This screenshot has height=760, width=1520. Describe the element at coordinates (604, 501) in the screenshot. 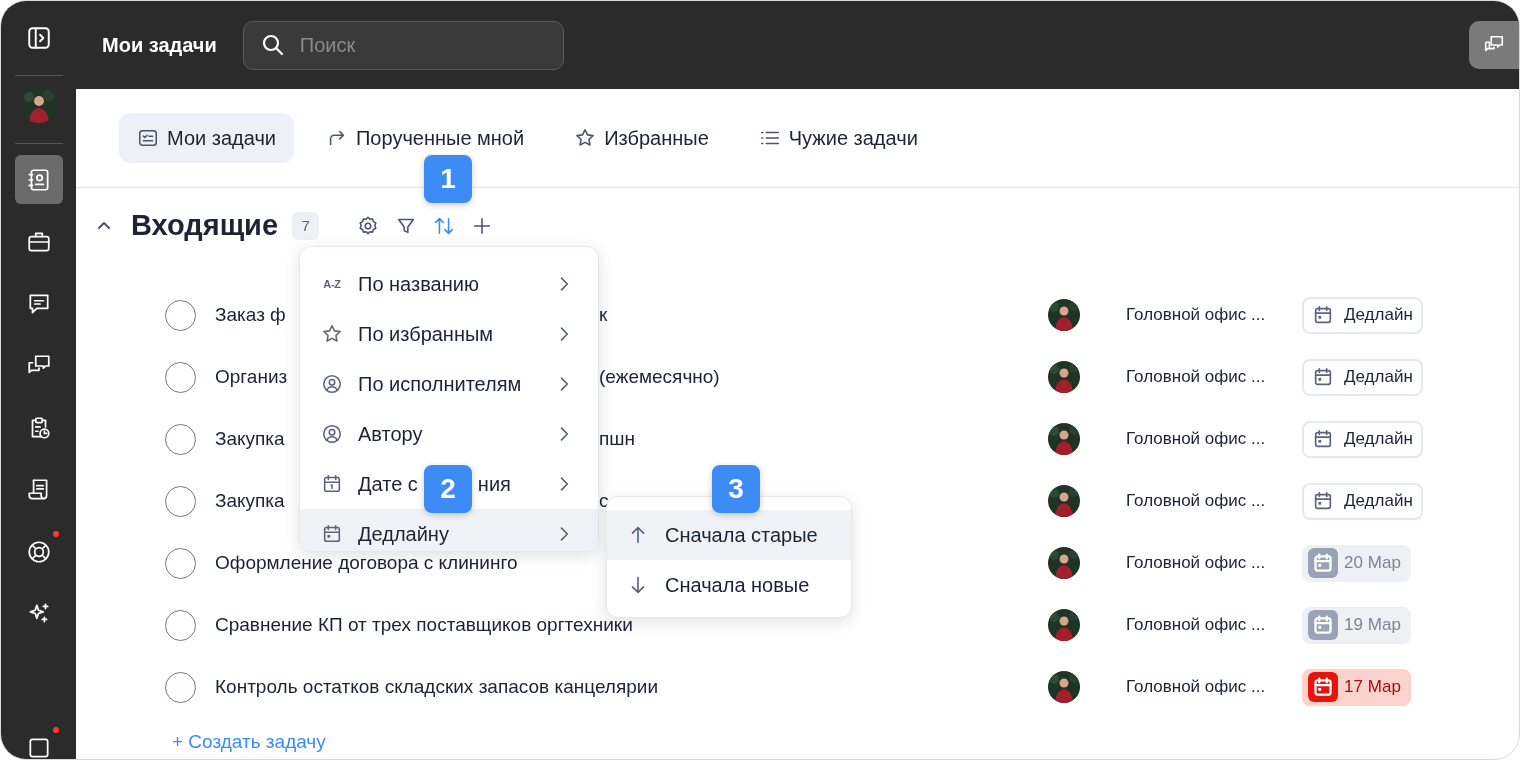

I see `task-title: с` at that location.